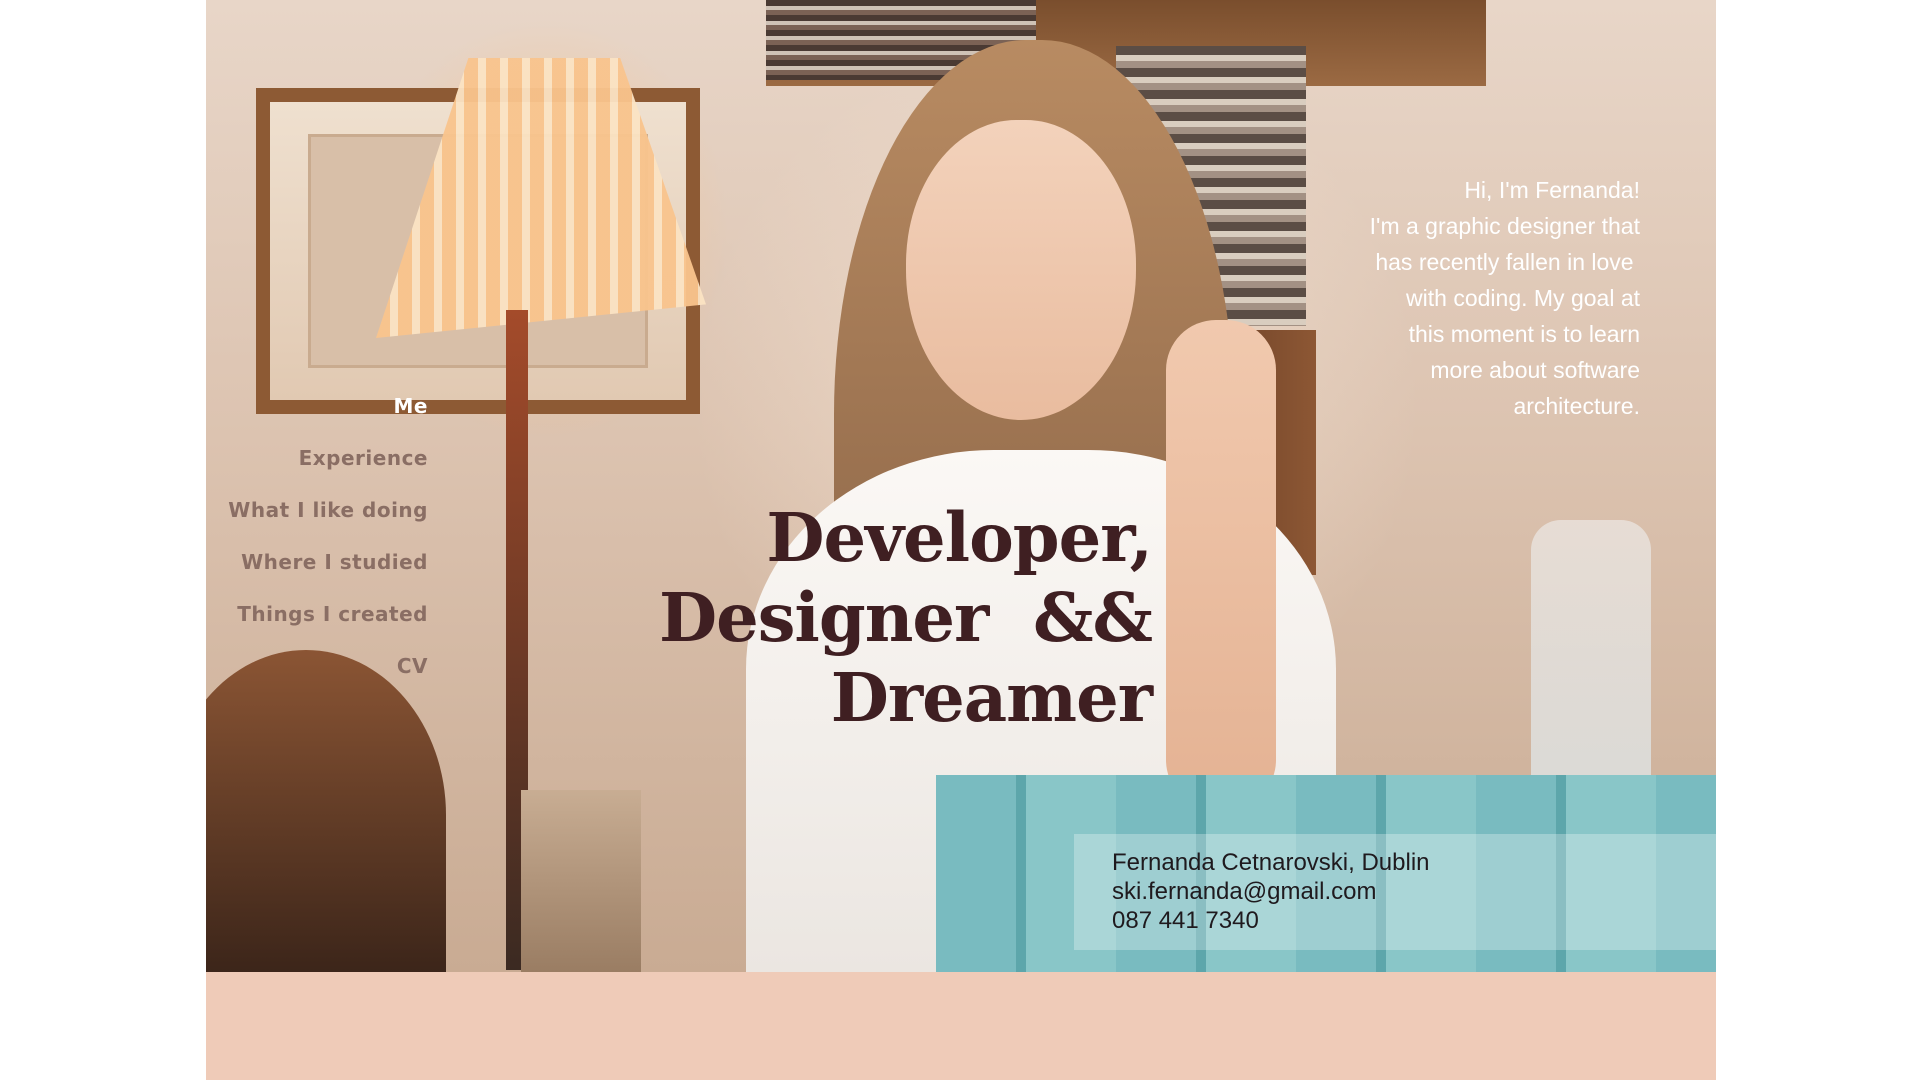  I want to click on headline-line: Dreamer, so click(991, 697).